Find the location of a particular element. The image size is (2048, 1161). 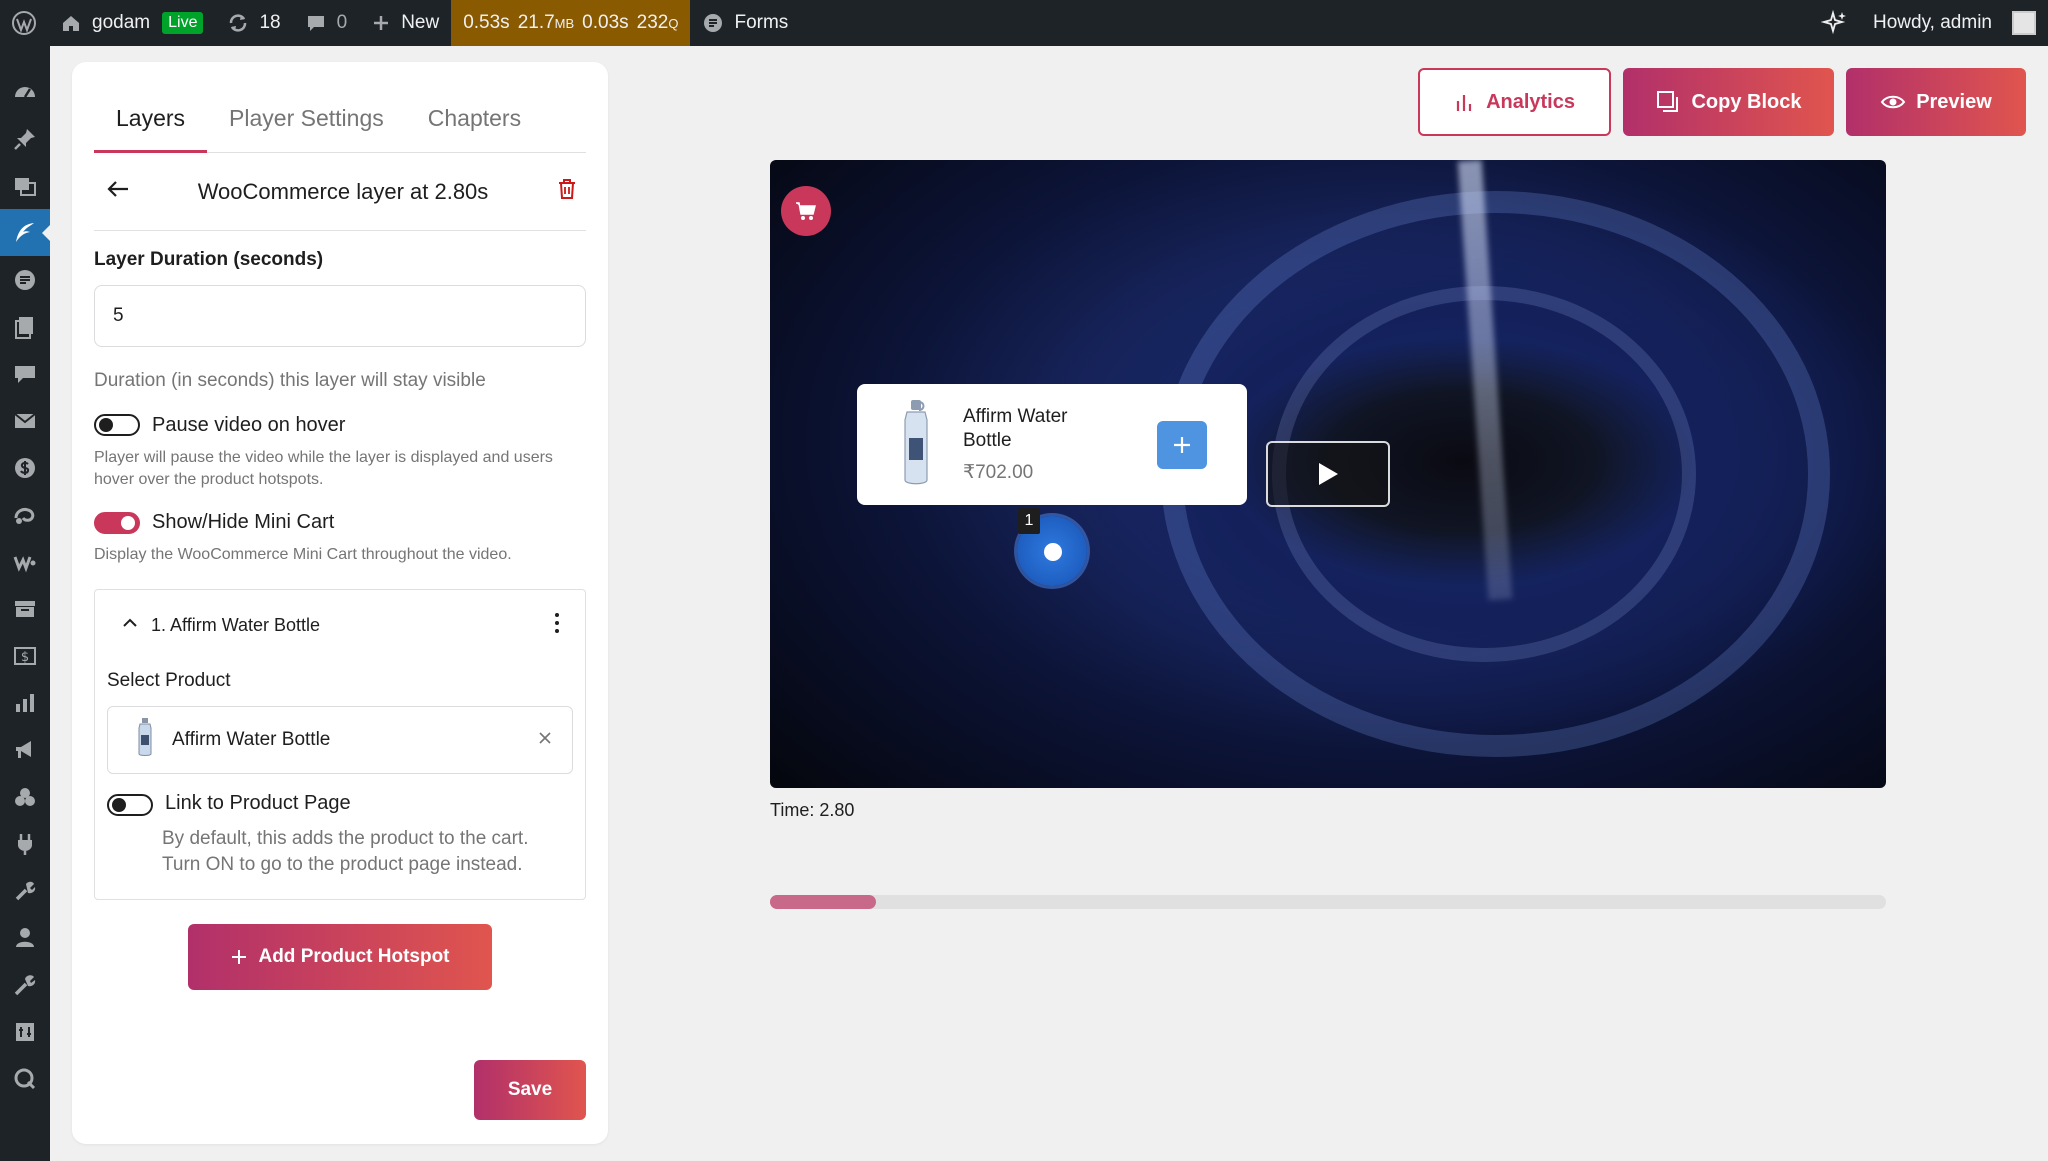

preview-button: Preview is located at coordinates (1936, 102).